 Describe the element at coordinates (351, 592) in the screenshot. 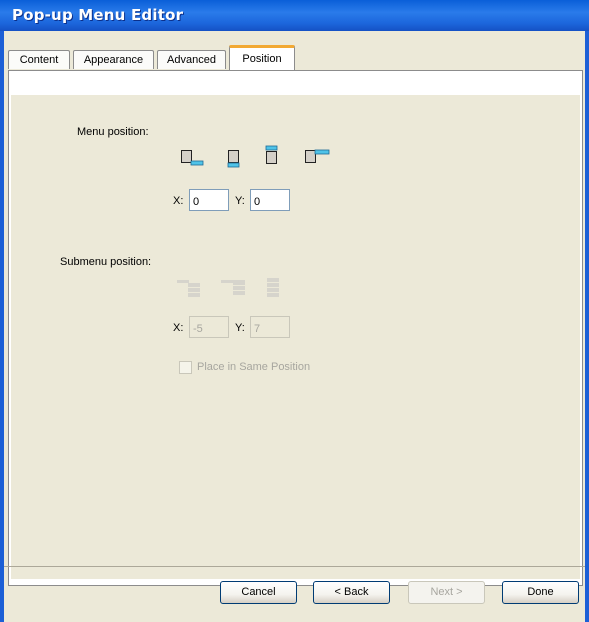

I see `back-button: < Back` at that location.